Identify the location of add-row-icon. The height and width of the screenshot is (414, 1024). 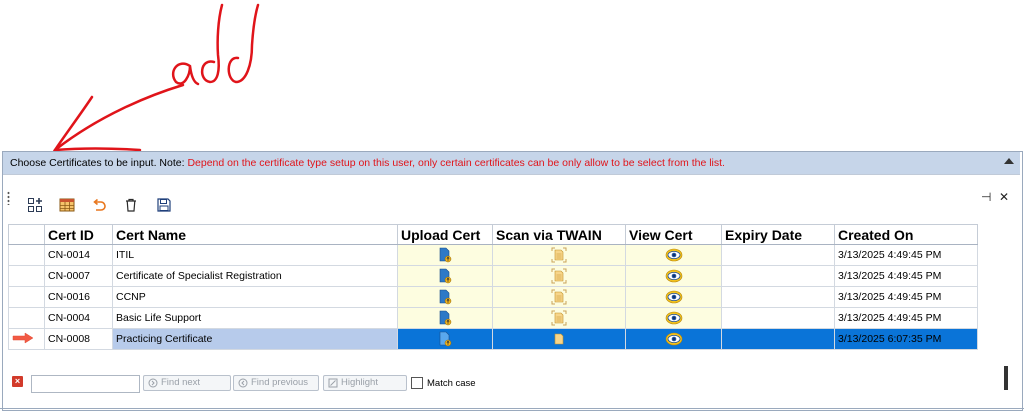
(35, 205).